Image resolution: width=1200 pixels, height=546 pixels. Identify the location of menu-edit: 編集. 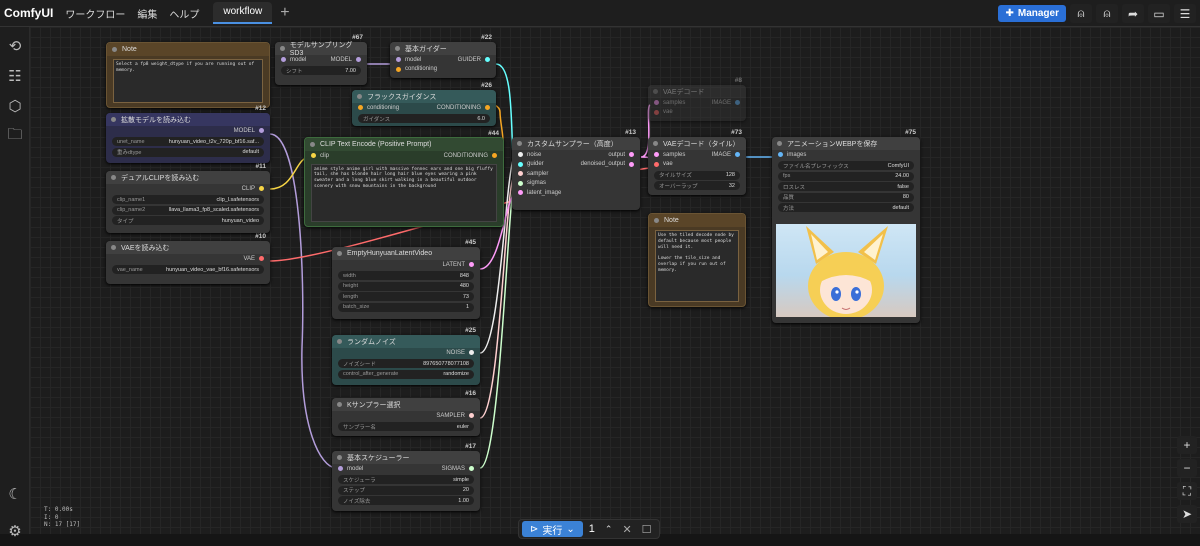
(147, 13).